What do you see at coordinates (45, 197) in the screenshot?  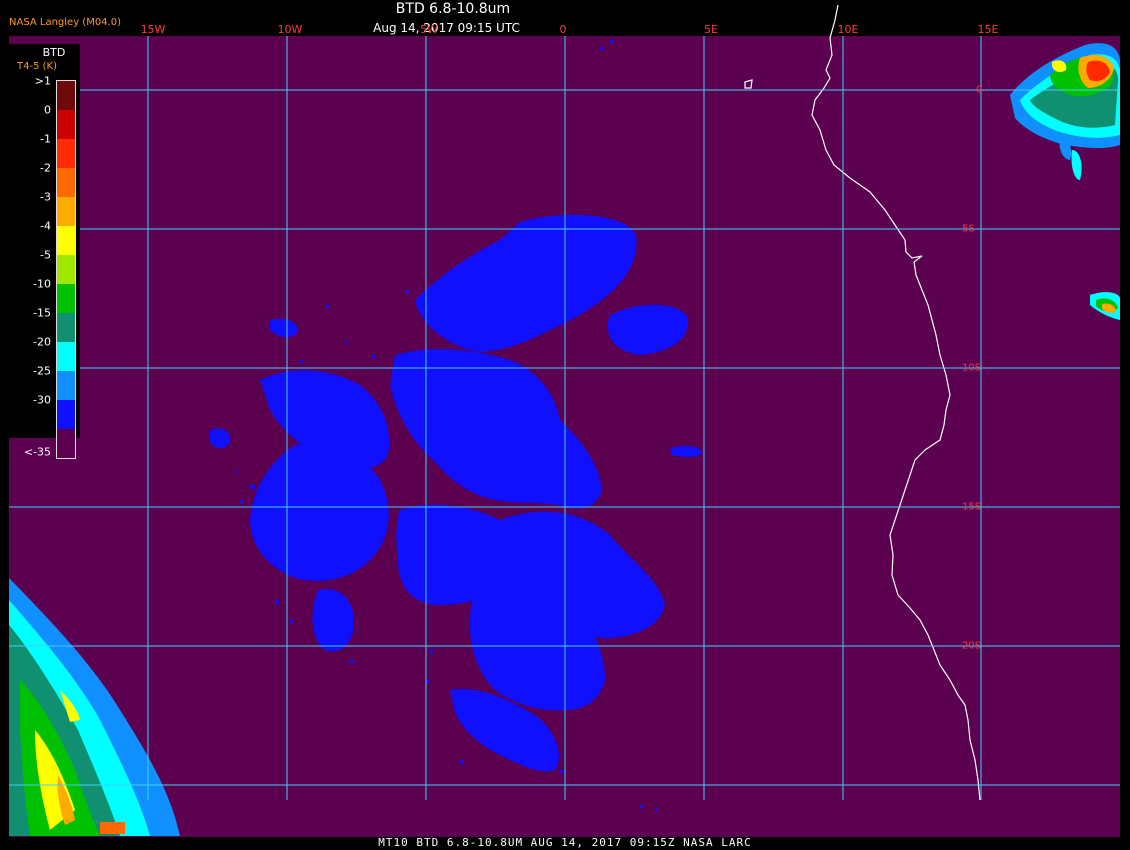 I see `legend-label: -3` at bounding box center [45, 197].